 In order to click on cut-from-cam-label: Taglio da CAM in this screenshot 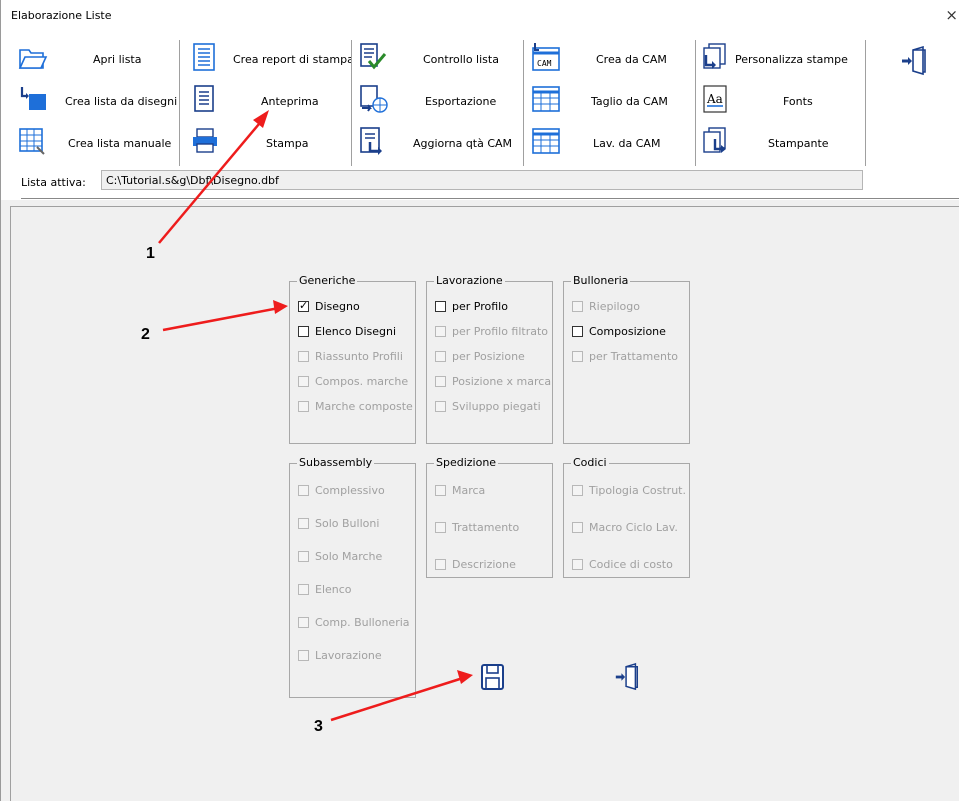, I will do `click(629, 101)`.